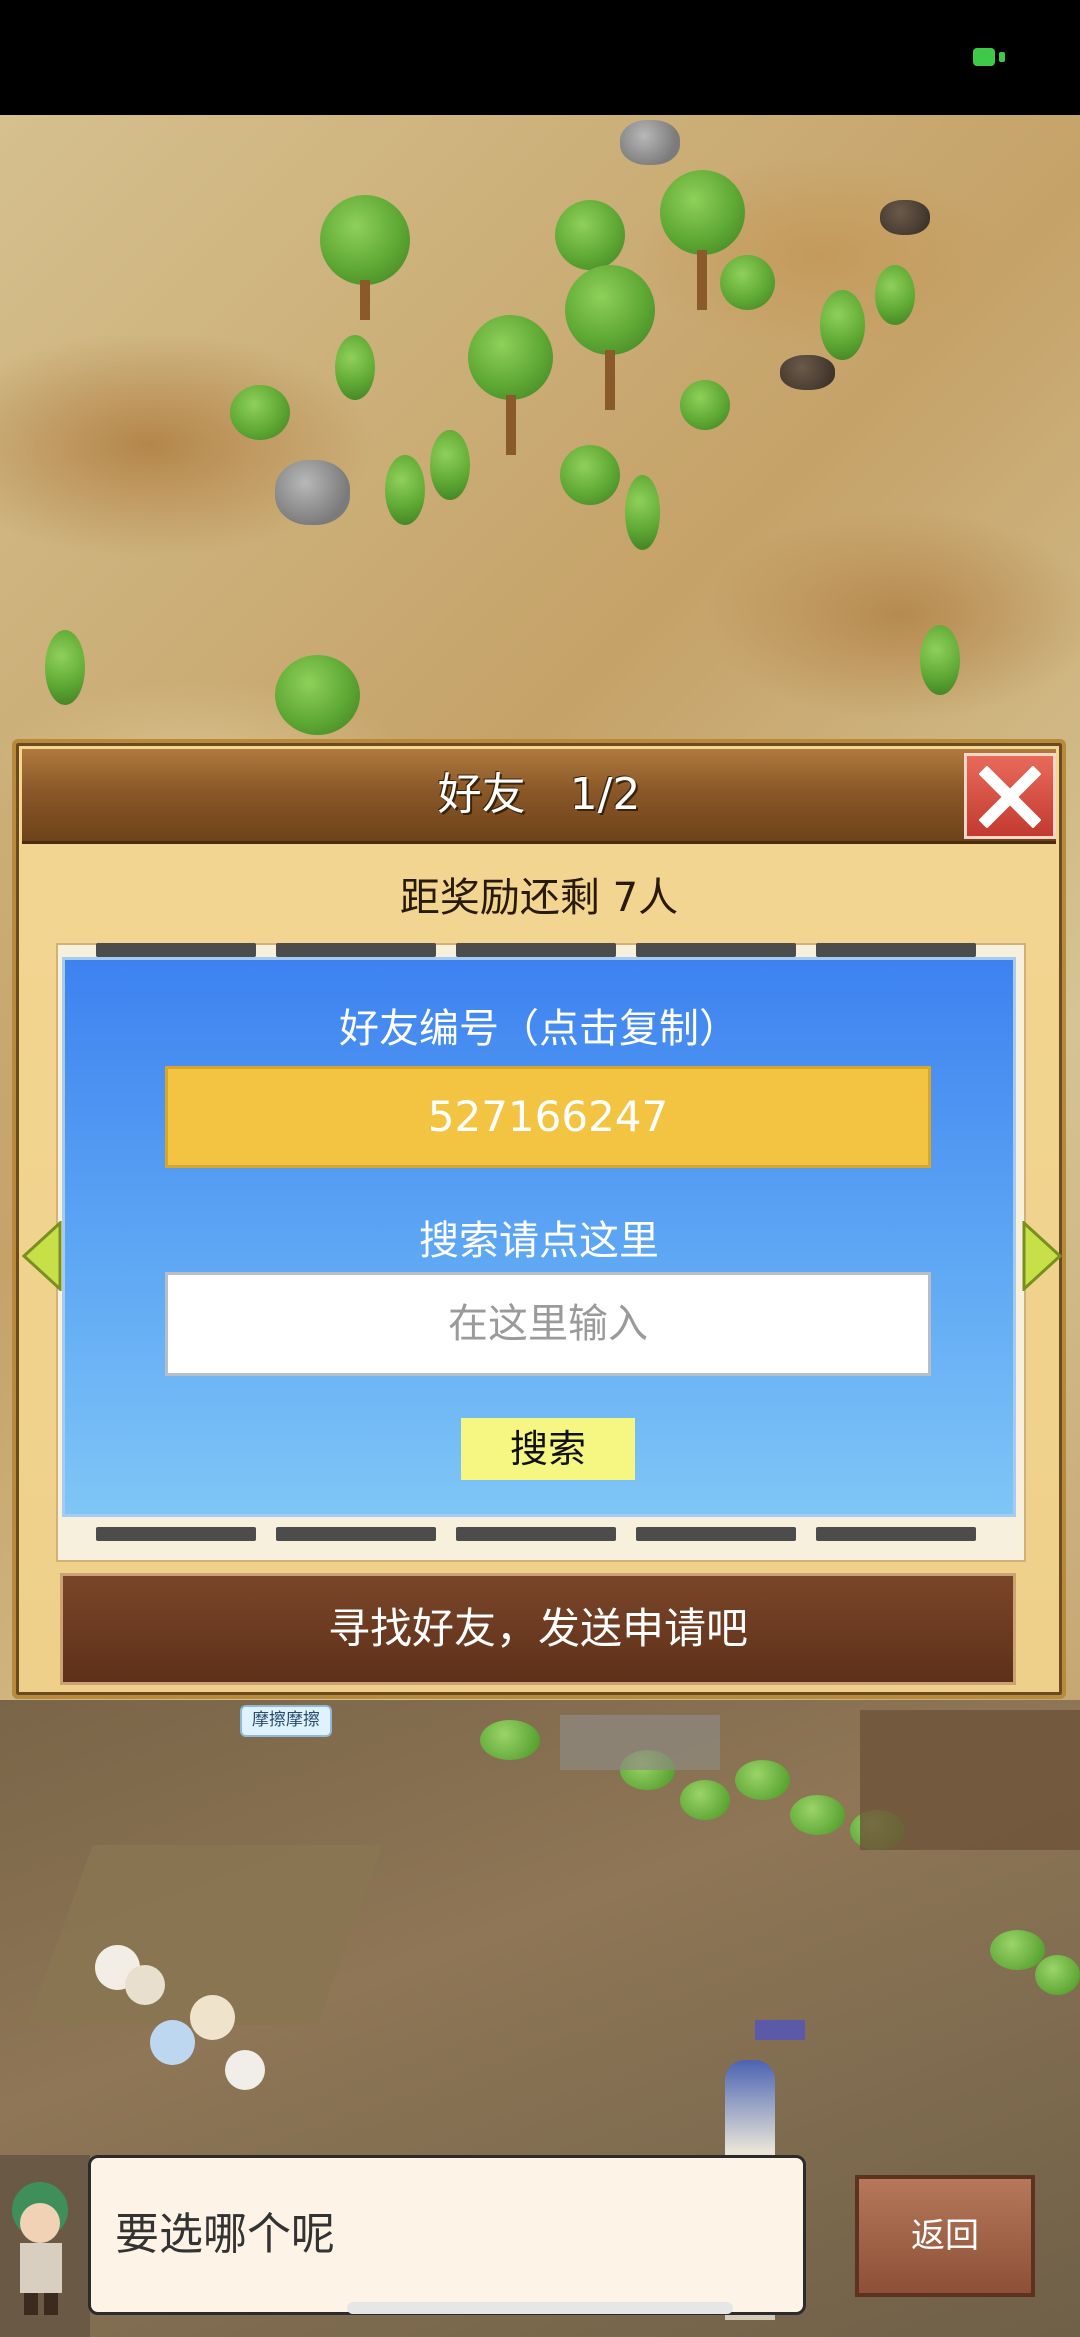 This screenshot has height=2337, width=1080. I want to click on dialogue-text: 要选哪个呢, so click(225, 2234).